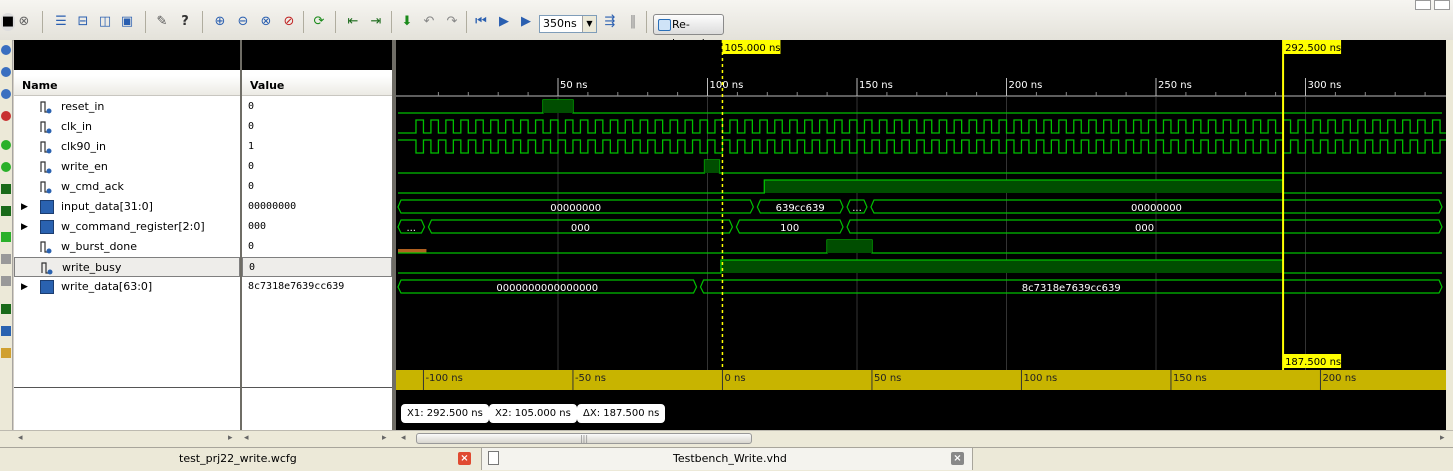 The height and width of the screenshot is (471, 1453). What do you see at coordinates (127, 127) in the screenshot?
I see `signal-row: clk_in` at bounding box center [127, 127].